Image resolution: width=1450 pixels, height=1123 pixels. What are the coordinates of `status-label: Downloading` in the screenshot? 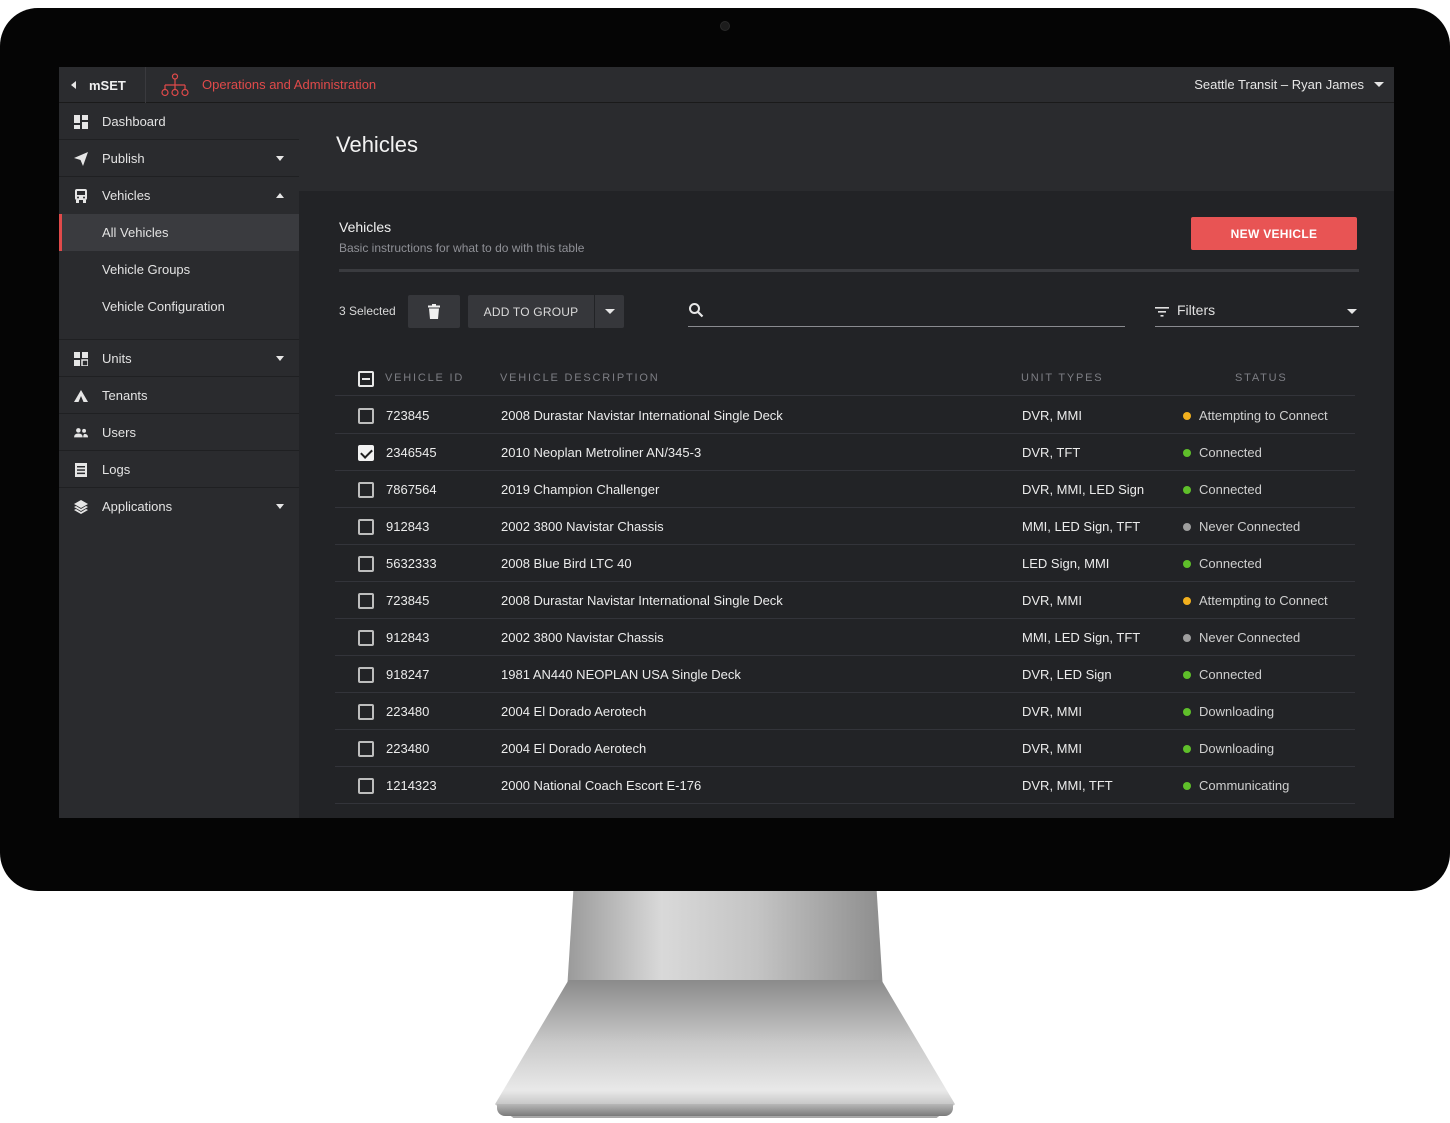 It's located at (1237, 711).